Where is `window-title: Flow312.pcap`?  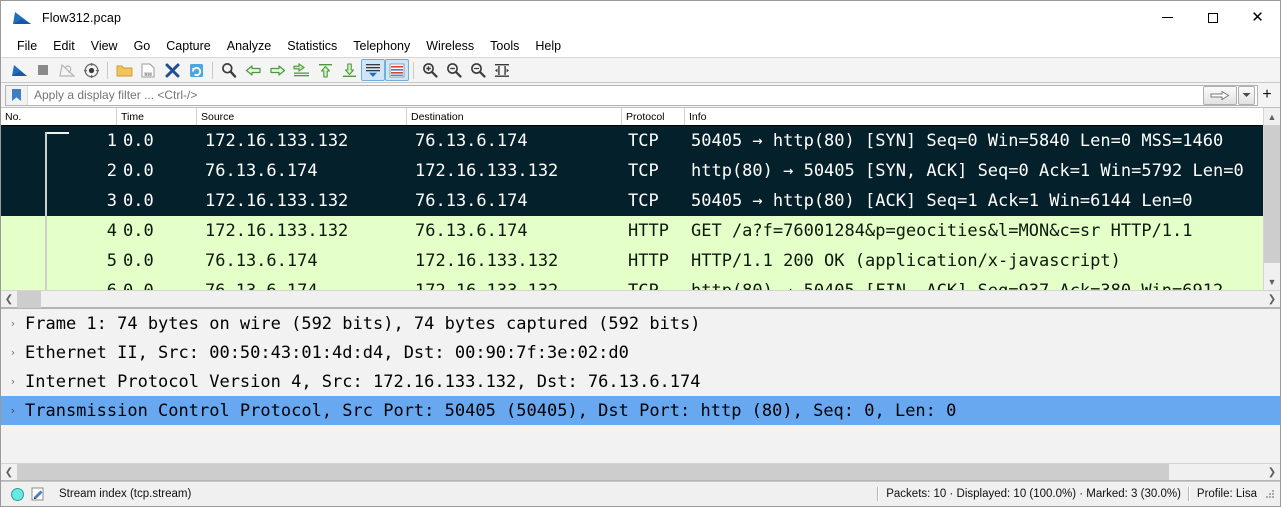 window-title: Flow312.pcap is located at coordinates (82, 17).